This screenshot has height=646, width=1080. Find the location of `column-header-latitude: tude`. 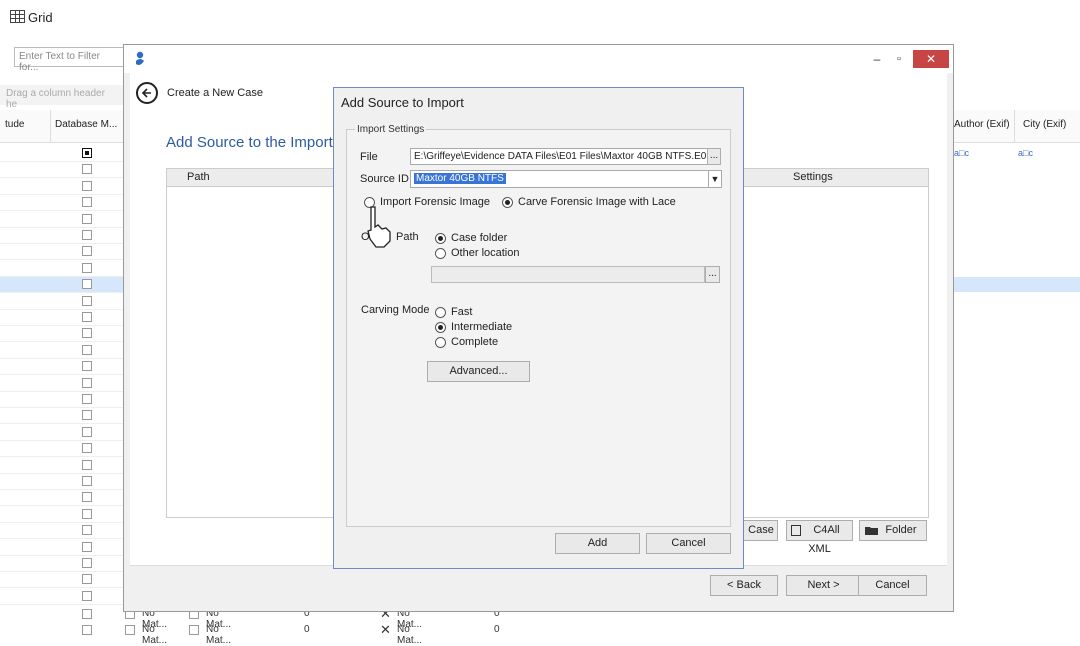

column-header-latitude: tude is located at coordinates (14, 124).